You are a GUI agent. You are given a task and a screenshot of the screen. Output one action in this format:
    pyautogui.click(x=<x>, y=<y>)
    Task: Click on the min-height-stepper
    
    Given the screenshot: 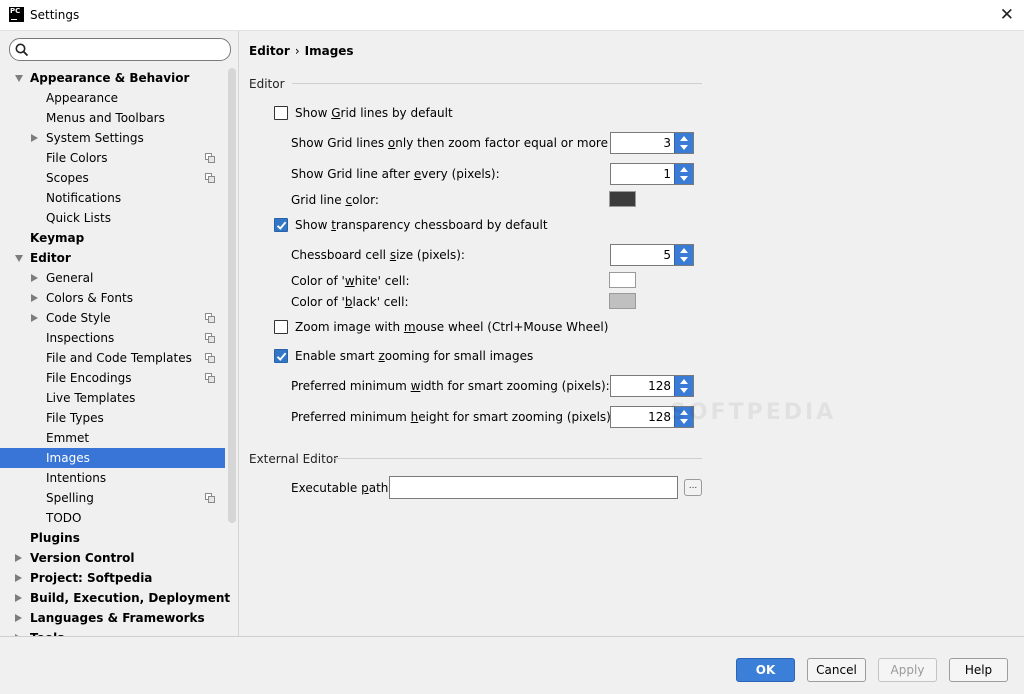 What is the action you would take?
    pyautogui.click(x=683, y=417)
    